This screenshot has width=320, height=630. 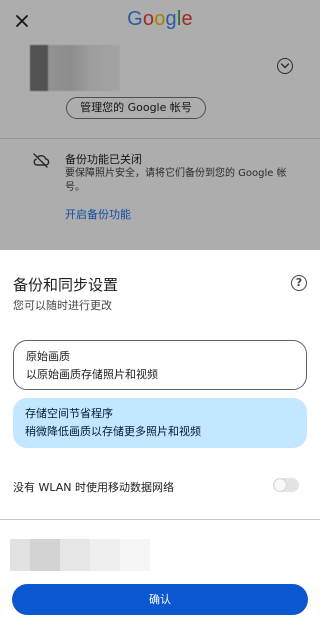 What do you see at coordinates (280, 485) in the screenshot?
I see `toggle-knob` at bounding box center [280, 485].